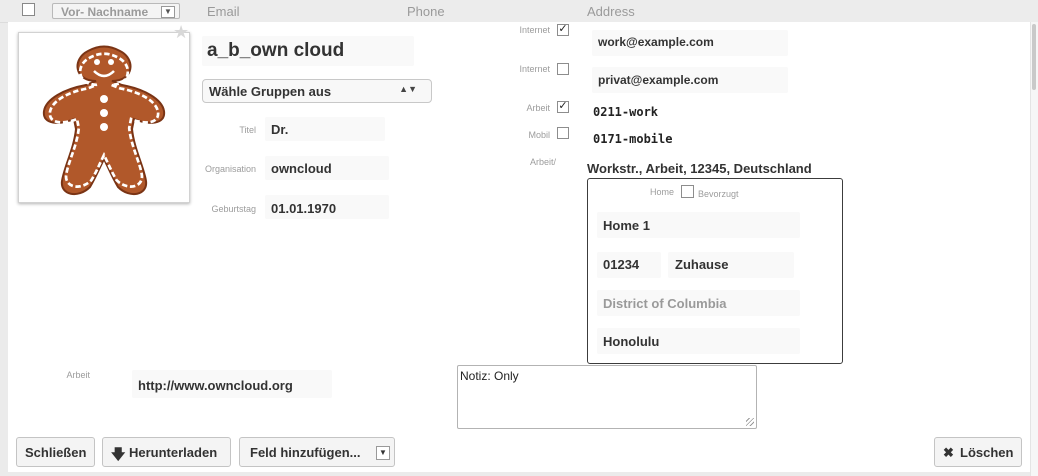  Describe the element at coordinates (701, 264) in the screenshot. I see `city-field: Zuhause` at that location.